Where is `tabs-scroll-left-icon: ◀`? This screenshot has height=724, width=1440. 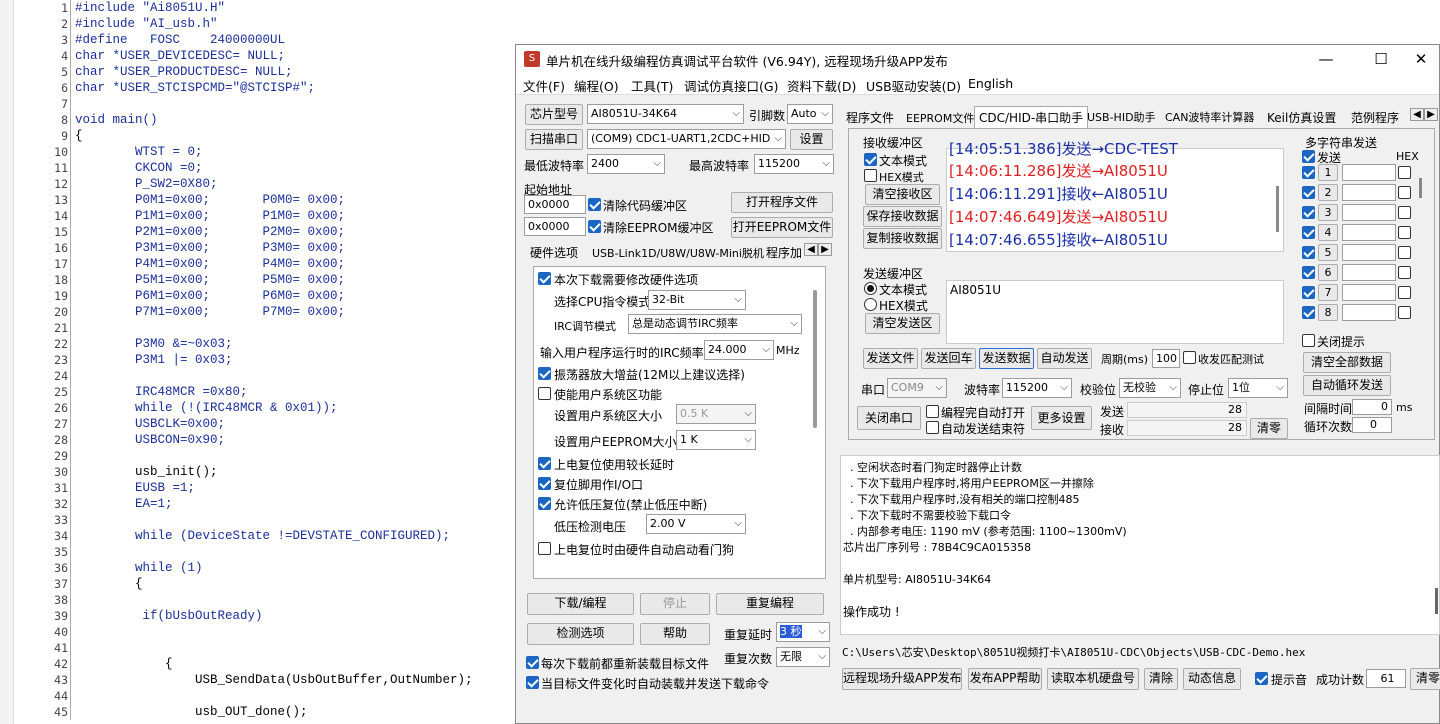 tabs-scroll-left-icon: ◀ is located at coordinates (1417, 114).